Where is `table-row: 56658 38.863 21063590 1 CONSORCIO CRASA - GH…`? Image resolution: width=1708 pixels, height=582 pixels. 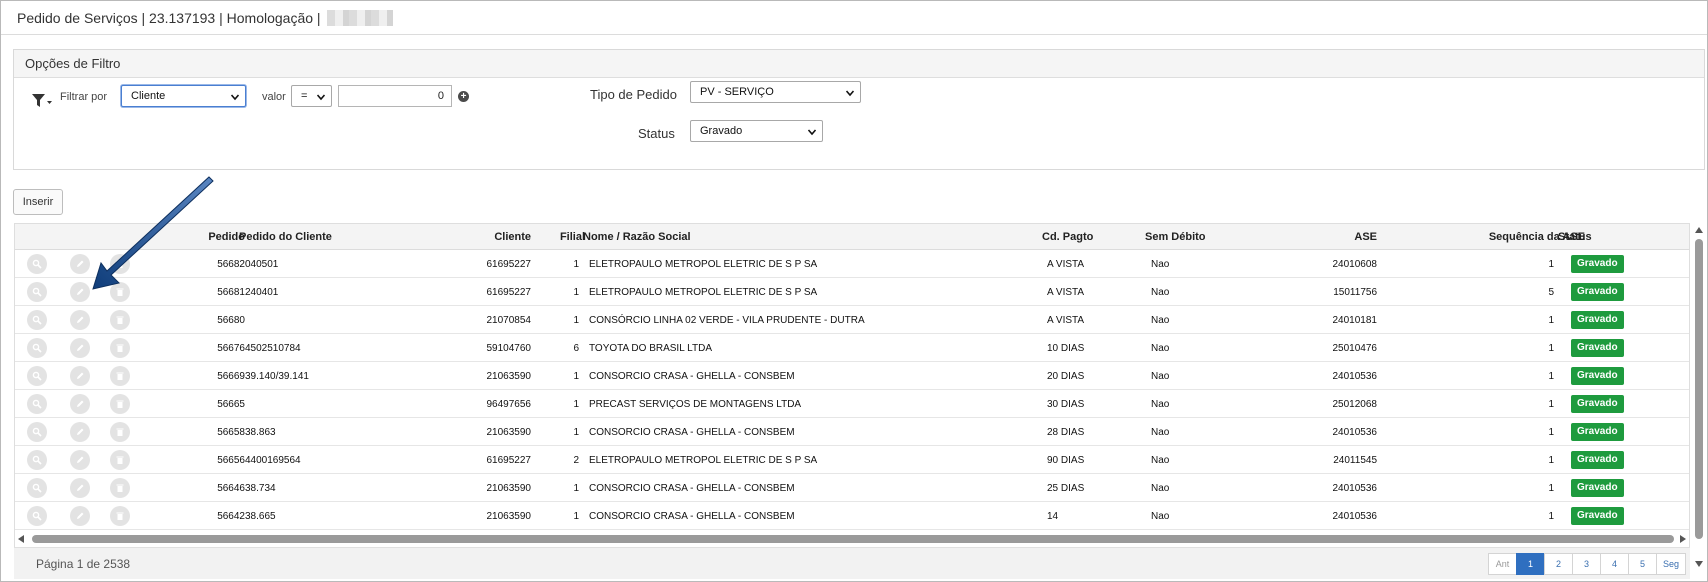
table-row: 56658 38.863 21063590 1 CONSORCIO CRASA - GH… is located at coordinates (852, 432).